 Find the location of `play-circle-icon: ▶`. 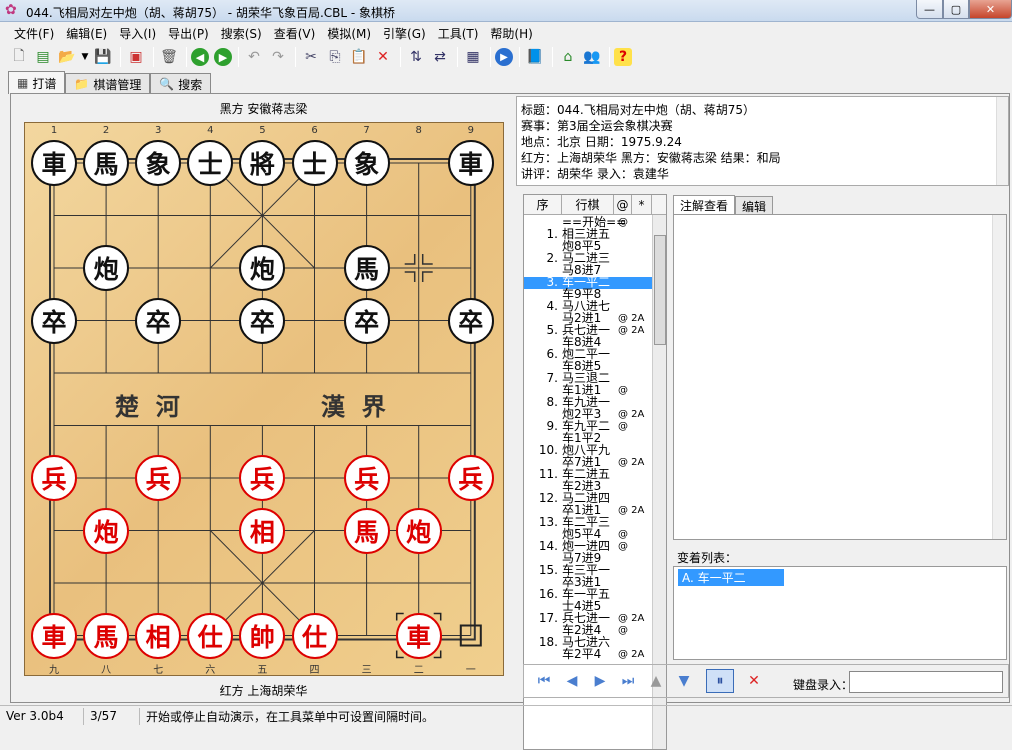

play-circle-icon: ▶ is located at coordinates (504, 57).